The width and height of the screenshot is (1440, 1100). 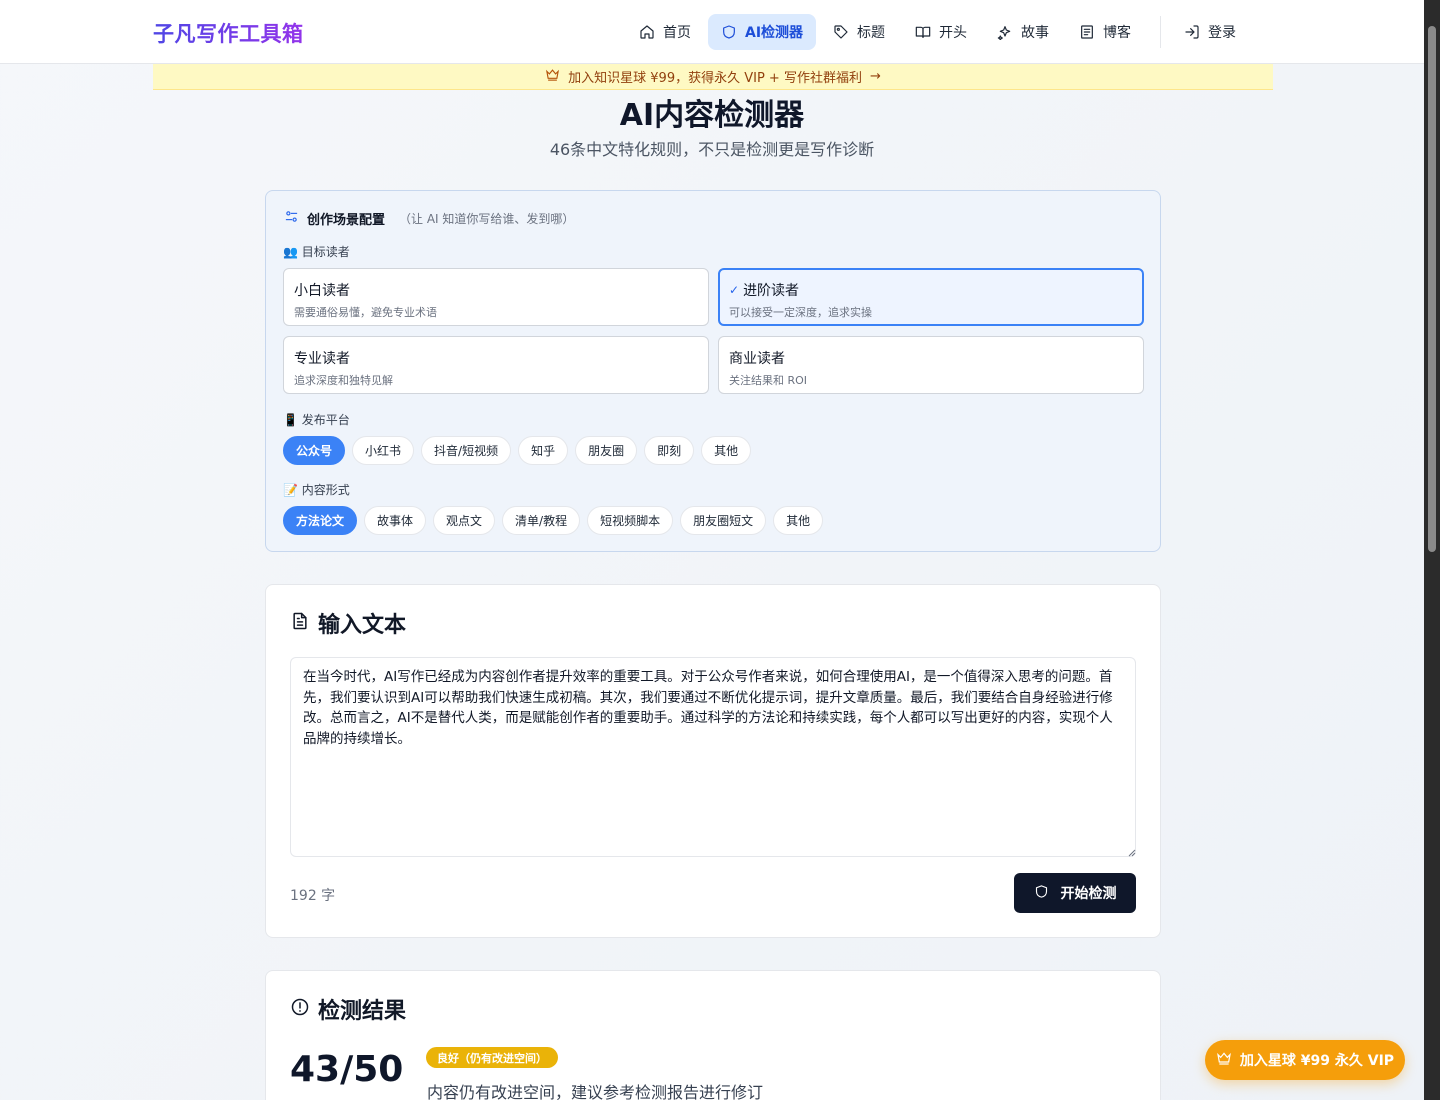 I want to click on nav-label: 首页, so click(x=677, y=33).